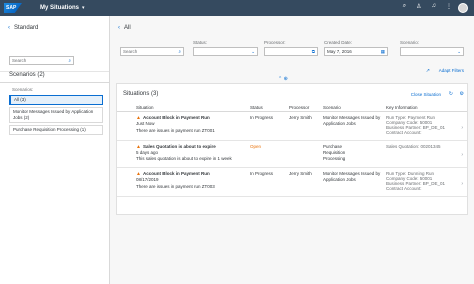 The image size is (474, 284). Describe the element at coordinates (59, 8) in the screenshot. I see `app-title: My Situations` at that location.